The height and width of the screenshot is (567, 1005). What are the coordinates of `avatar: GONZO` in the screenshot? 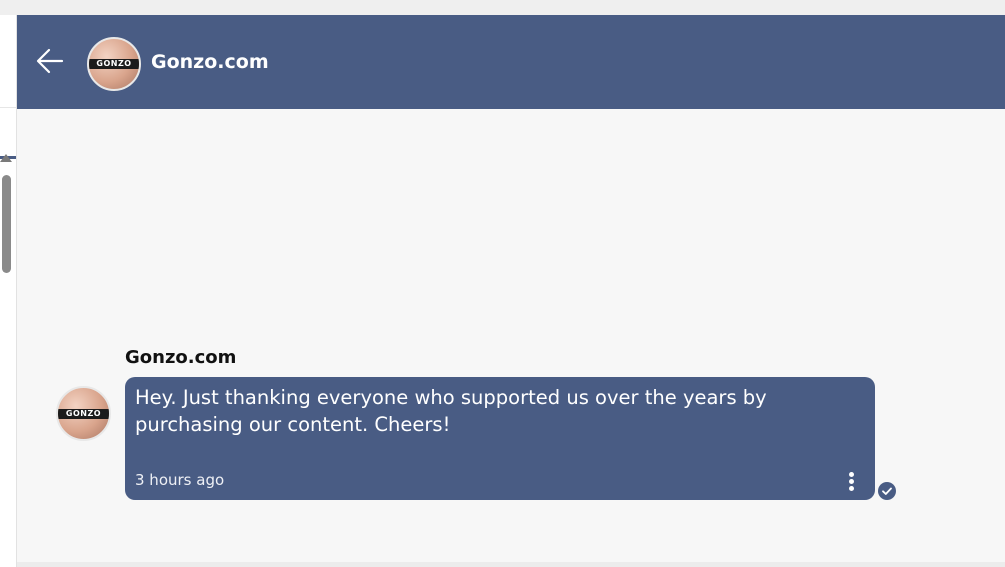 It's located at (114, 64).